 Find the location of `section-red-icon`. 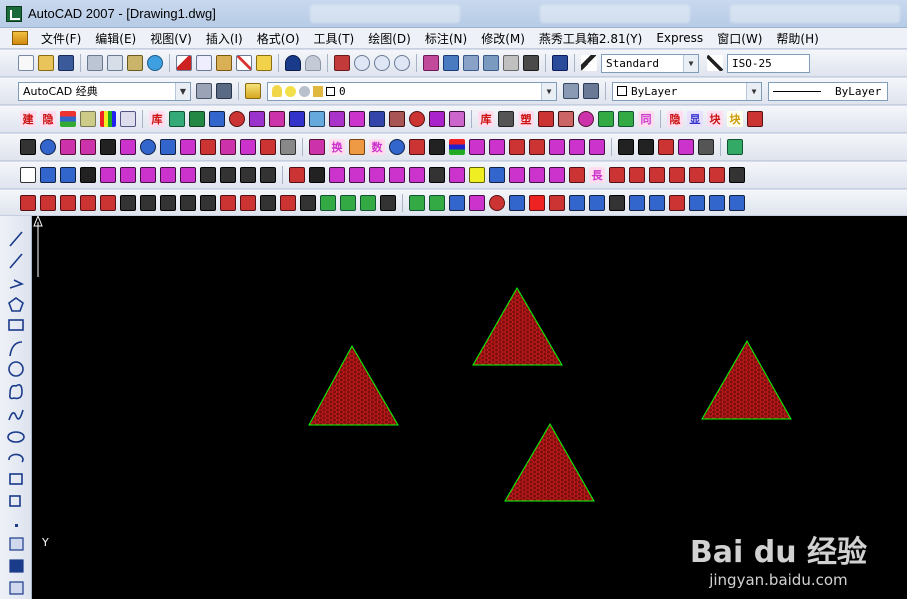

section-red-icon is located at coordinates (228, 202).